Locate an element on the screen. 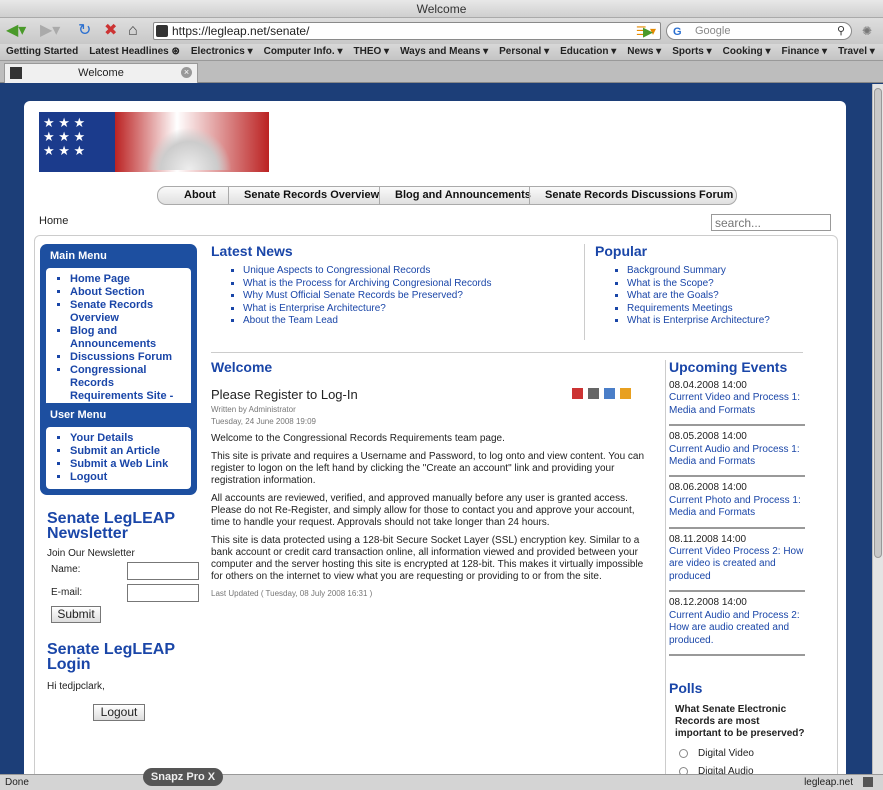 The image size is (883, 790). bookmark-item: Personal ▾ is located at coordinates (523, 50).